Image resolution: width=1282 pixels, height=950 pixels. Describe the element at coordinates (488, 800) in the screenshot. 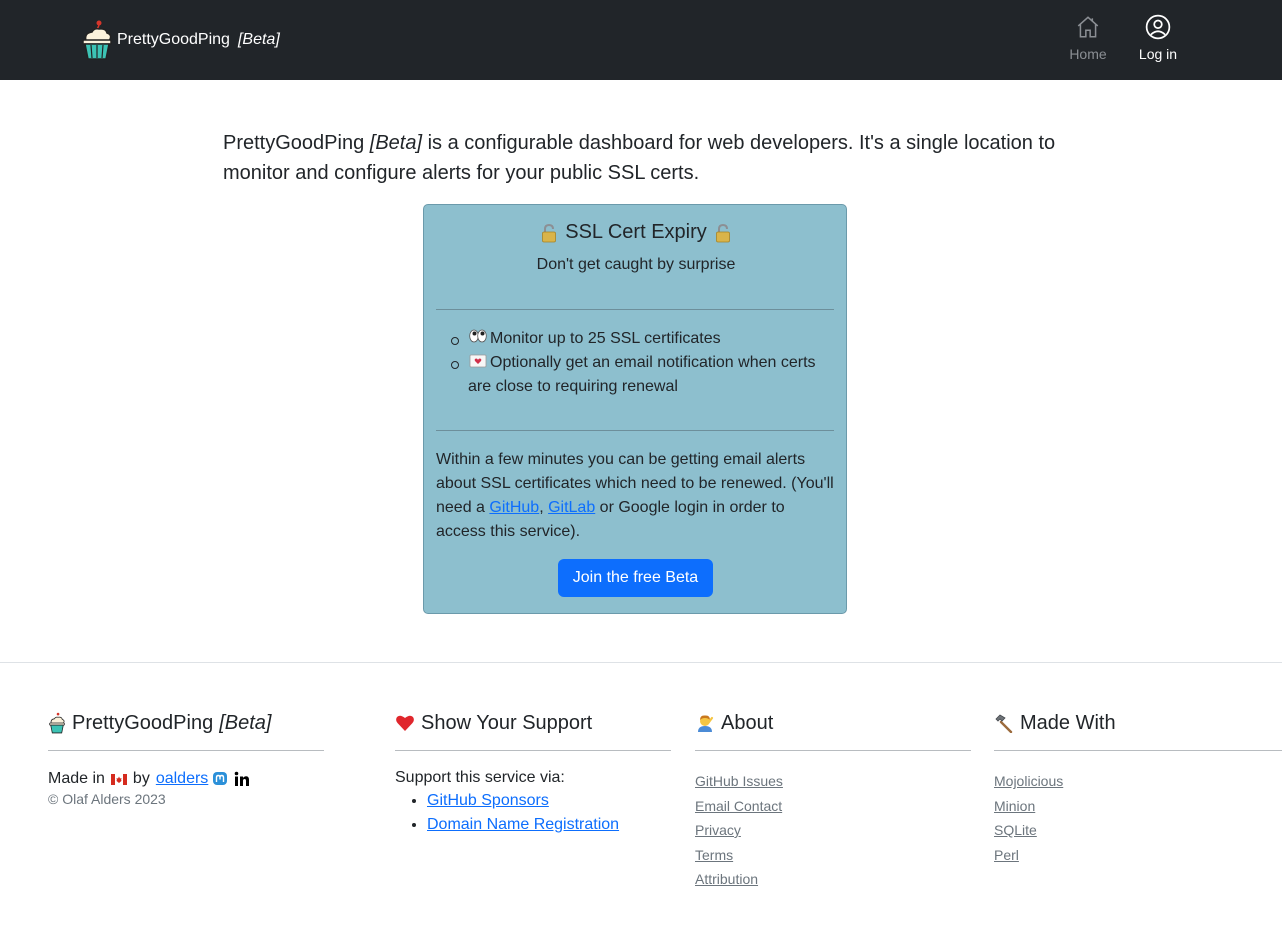

I see `github-sponsors-link: GitHub Sponsors` at that location.